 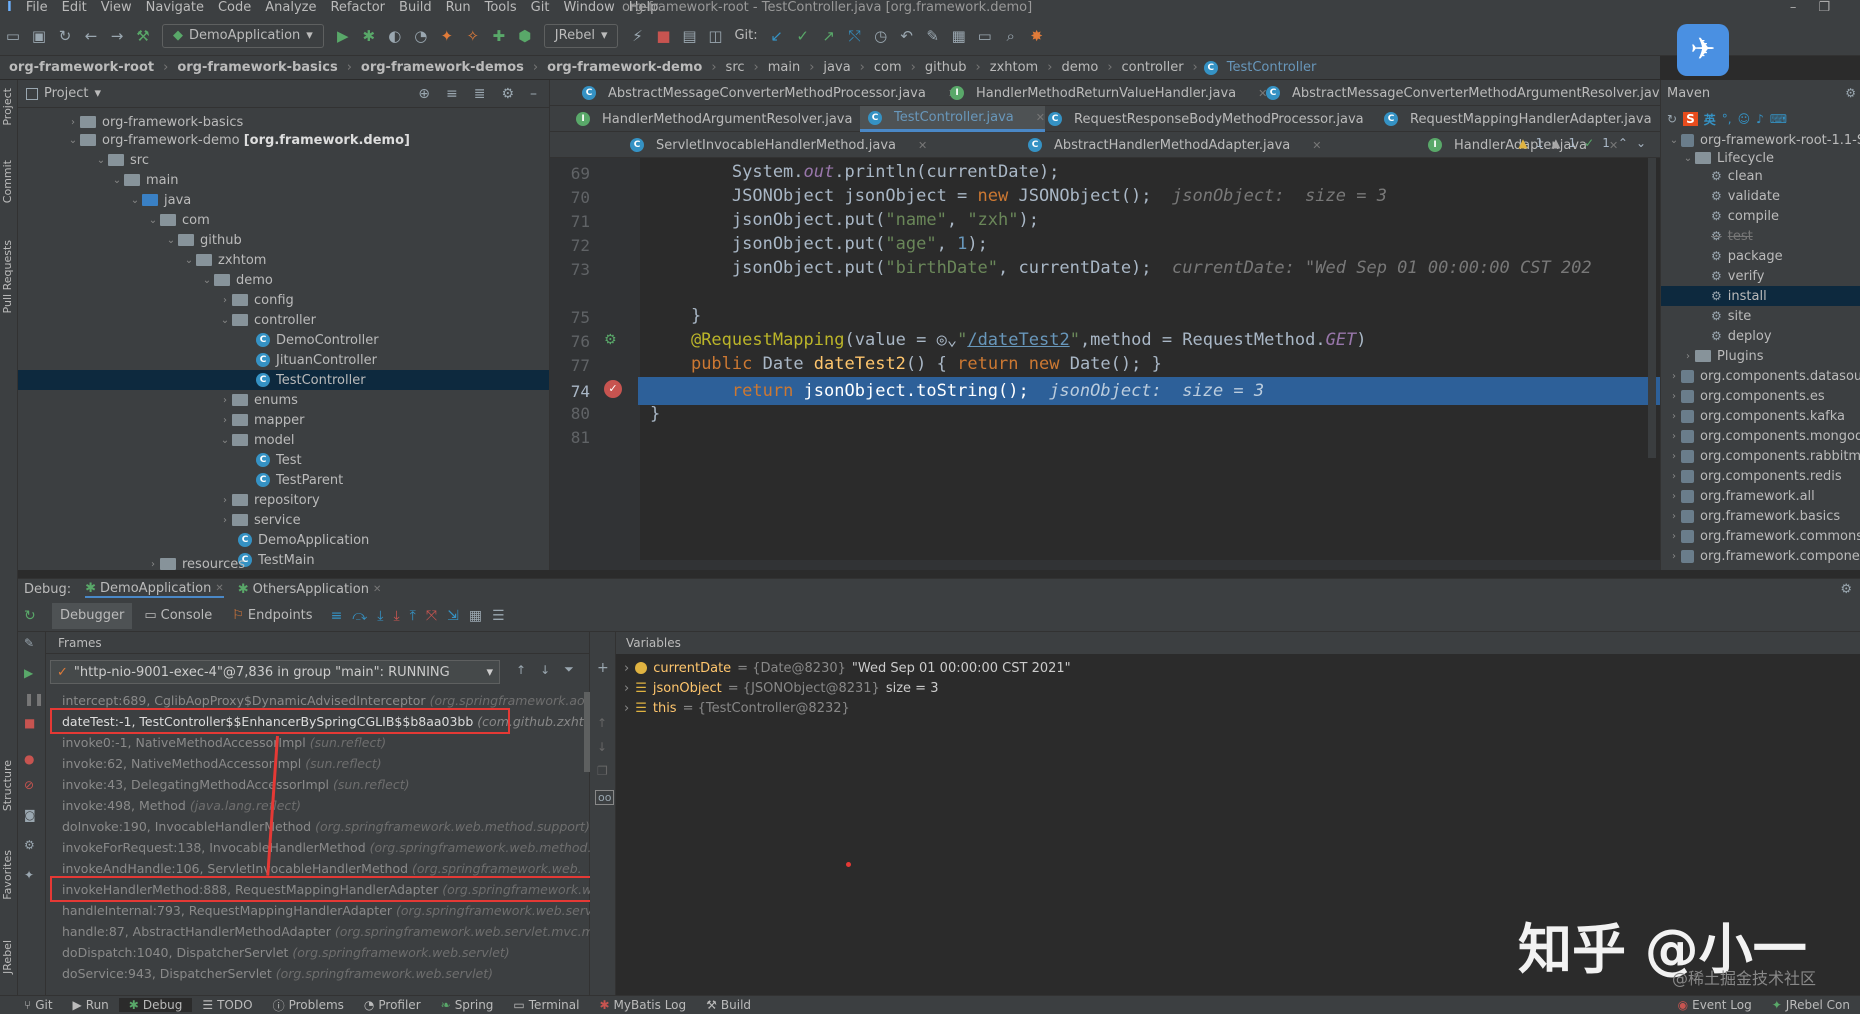 What do you see at coordinates (299, 480) in the screenshot?
I see `tree-item-testparent: C TestParent` at bounding box center [299, 480].